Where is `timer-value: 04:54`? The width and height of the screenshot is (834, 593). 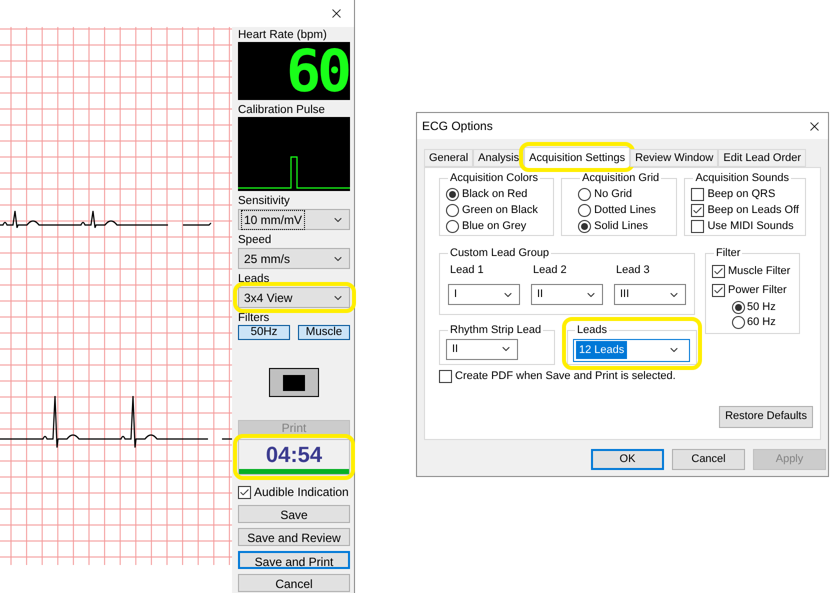 timer-value: 04:54 is located at coordinates (294, 454).